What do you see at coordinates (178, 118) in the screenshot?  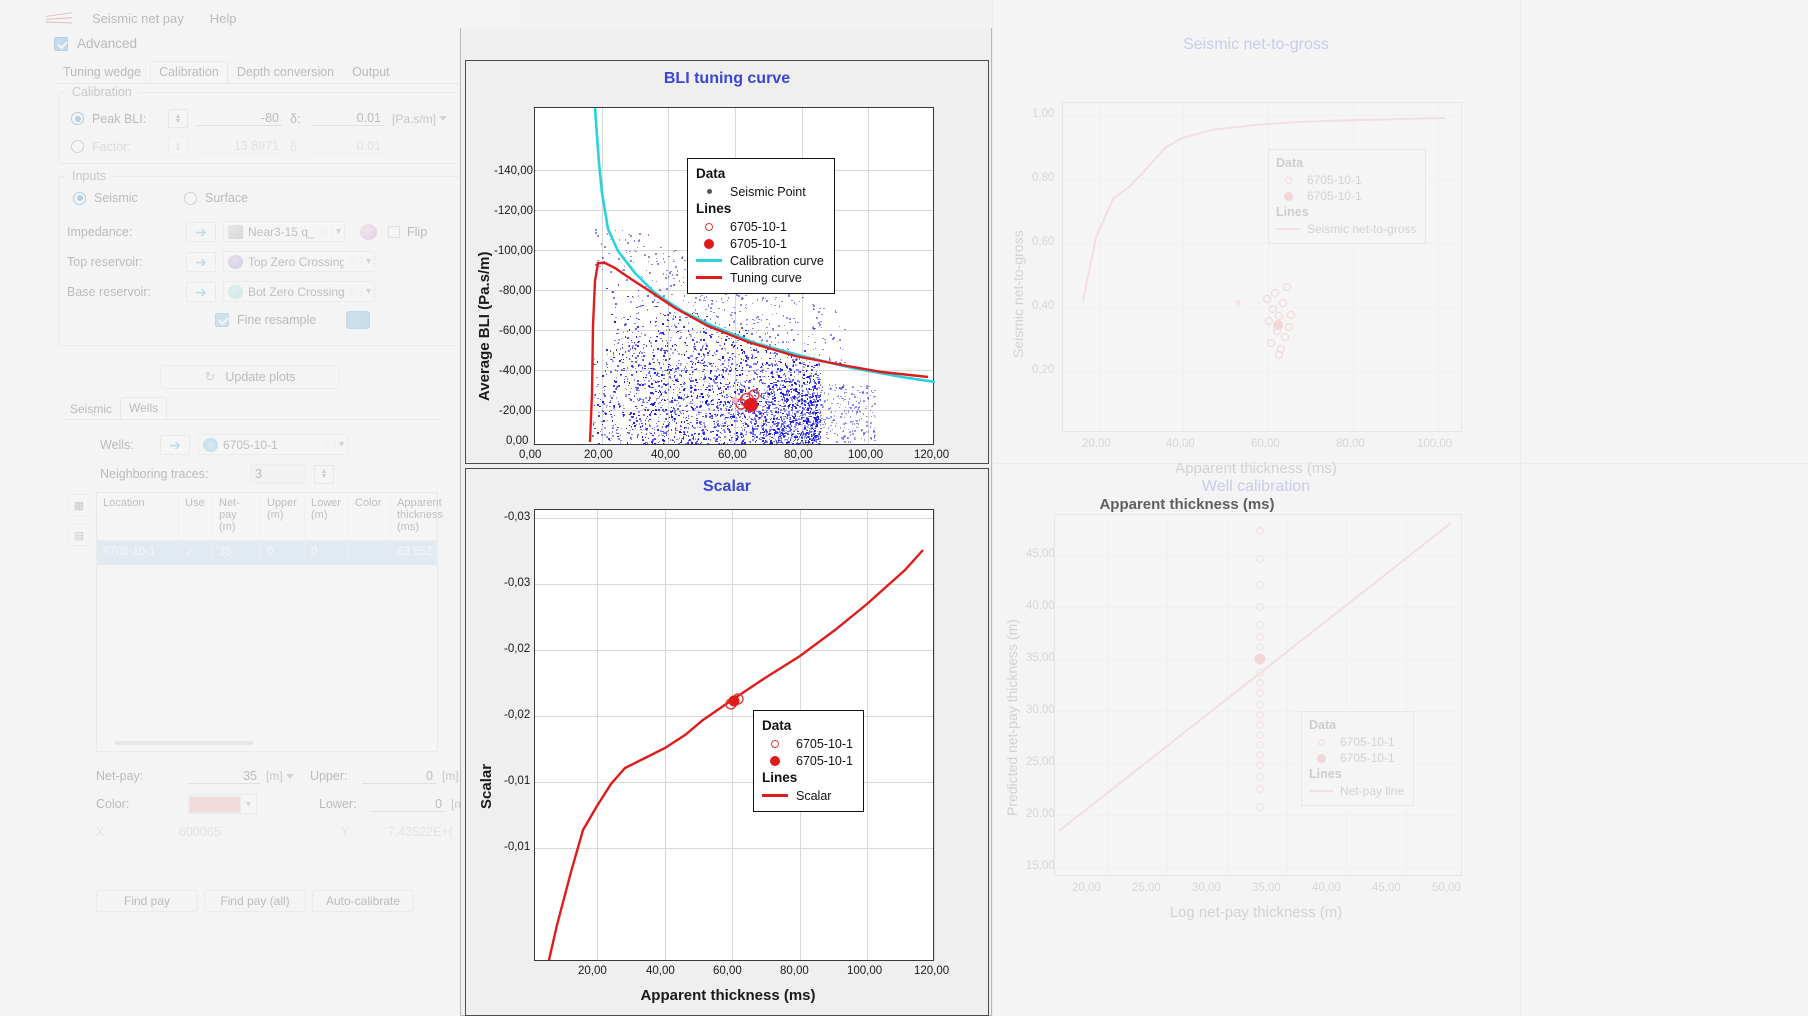 I see `peak-bli-stepper: ▲ ▼` at bounding box center [178, 118].